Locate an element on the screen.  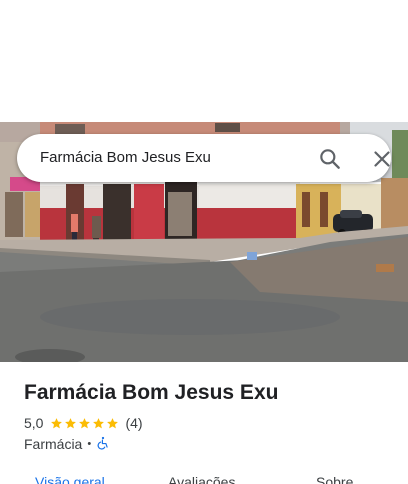
tab-about: Sobre is located at coordinates (334, 479).